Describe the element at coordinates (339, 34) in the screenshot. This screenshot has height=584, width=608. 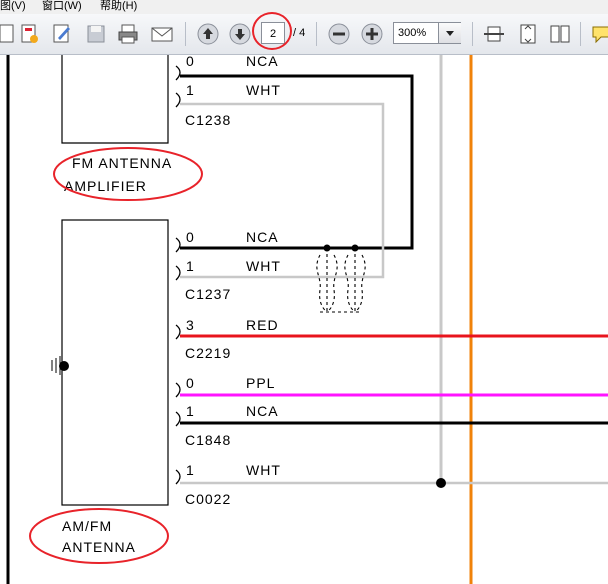
I see `zoom-out-icon` at that location.